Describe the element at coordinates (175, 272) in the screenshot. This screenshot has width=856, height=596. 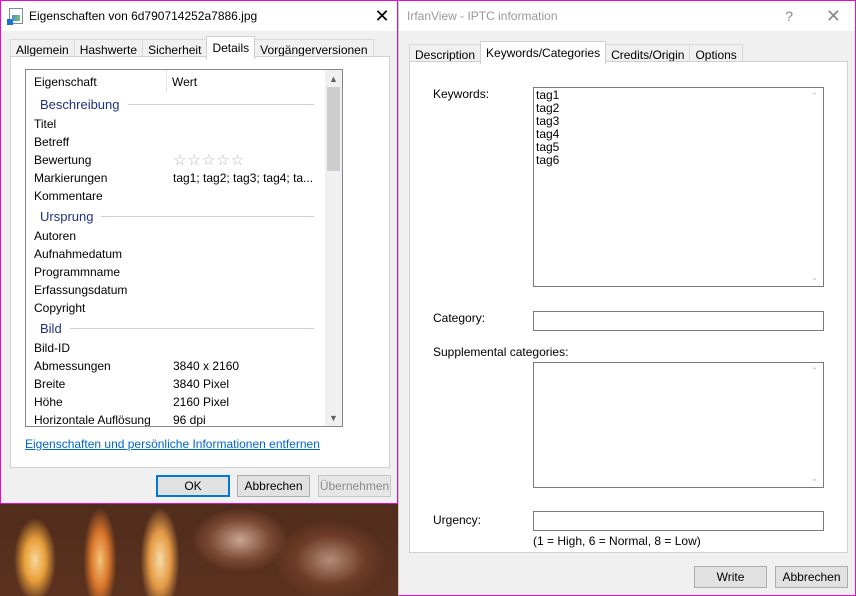
I see `list-item: Programmname` at that location.